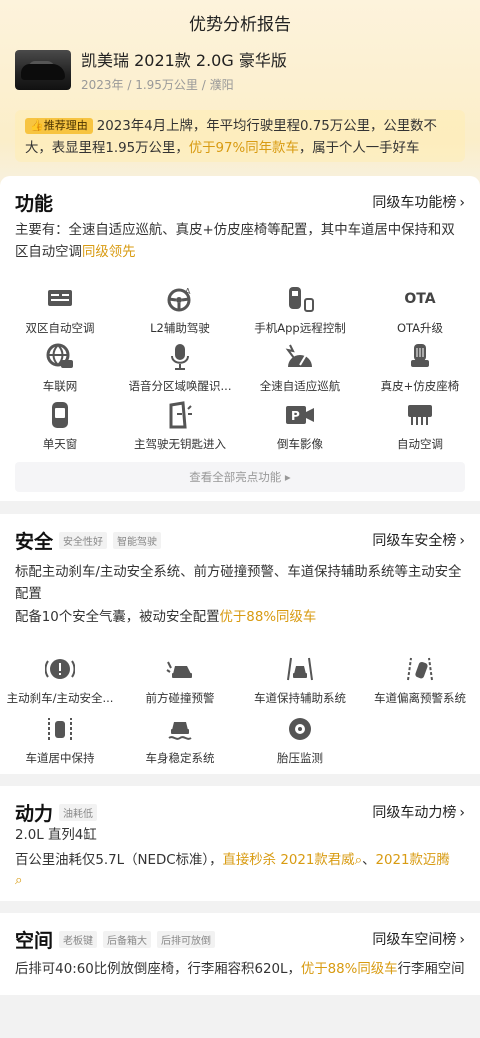  I want to click on reason-text-tail: ，属于个人一手好车, so click(359, 148).